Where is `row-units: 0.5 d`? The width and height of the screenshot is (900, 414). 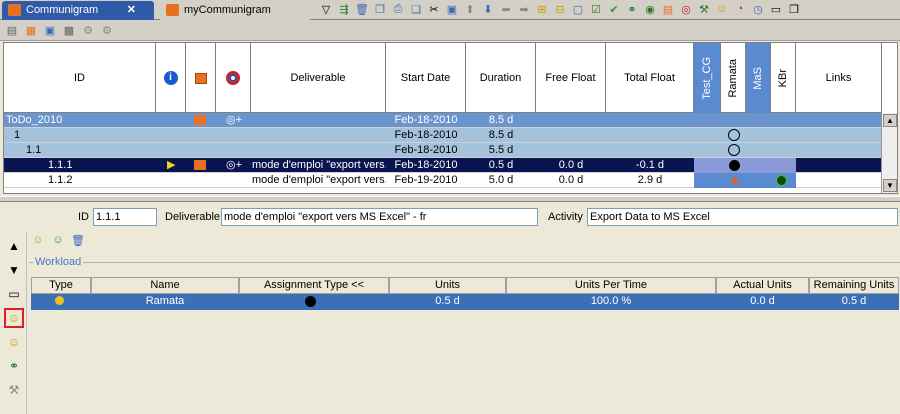
row-units: 0.5 d is located at coordinates (447, 301).